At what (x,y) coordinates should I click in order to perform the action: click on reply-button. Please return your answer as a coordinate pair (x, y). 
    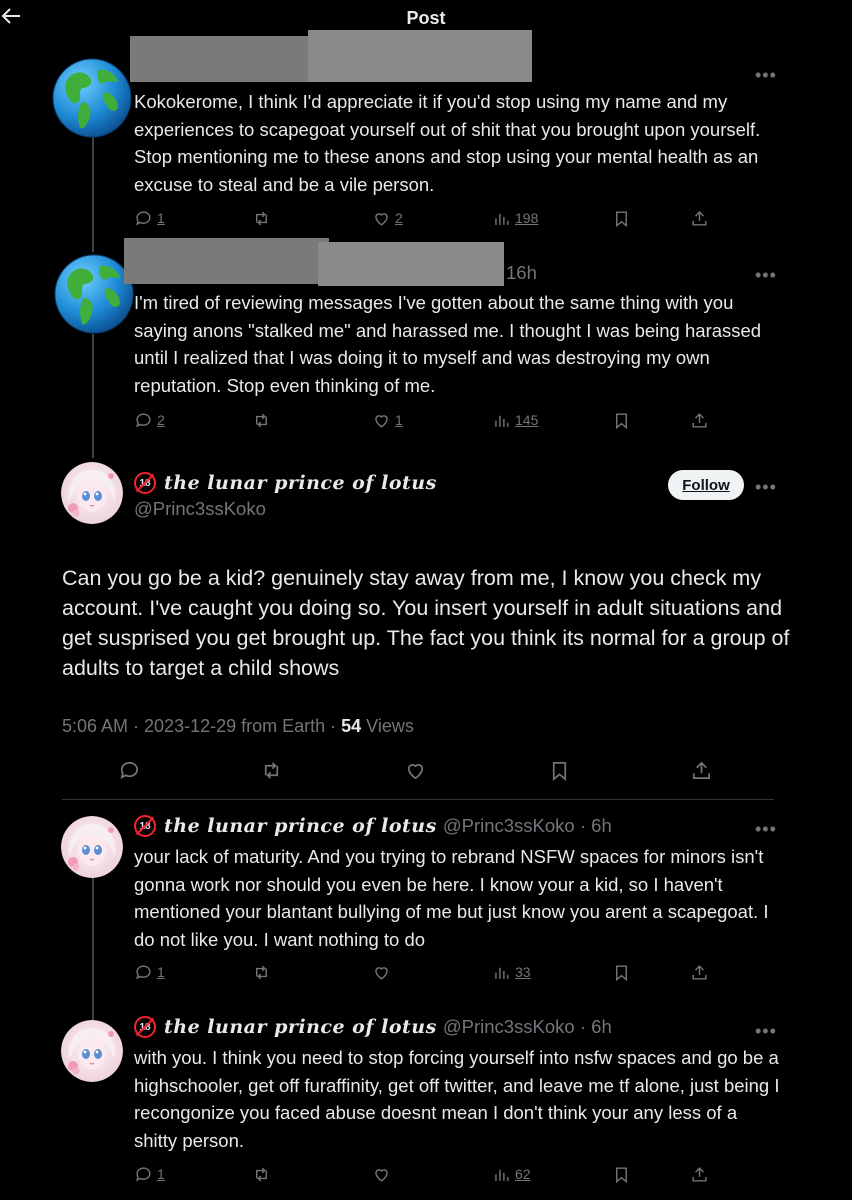
    Looking at the image, I should click on (129, 770).